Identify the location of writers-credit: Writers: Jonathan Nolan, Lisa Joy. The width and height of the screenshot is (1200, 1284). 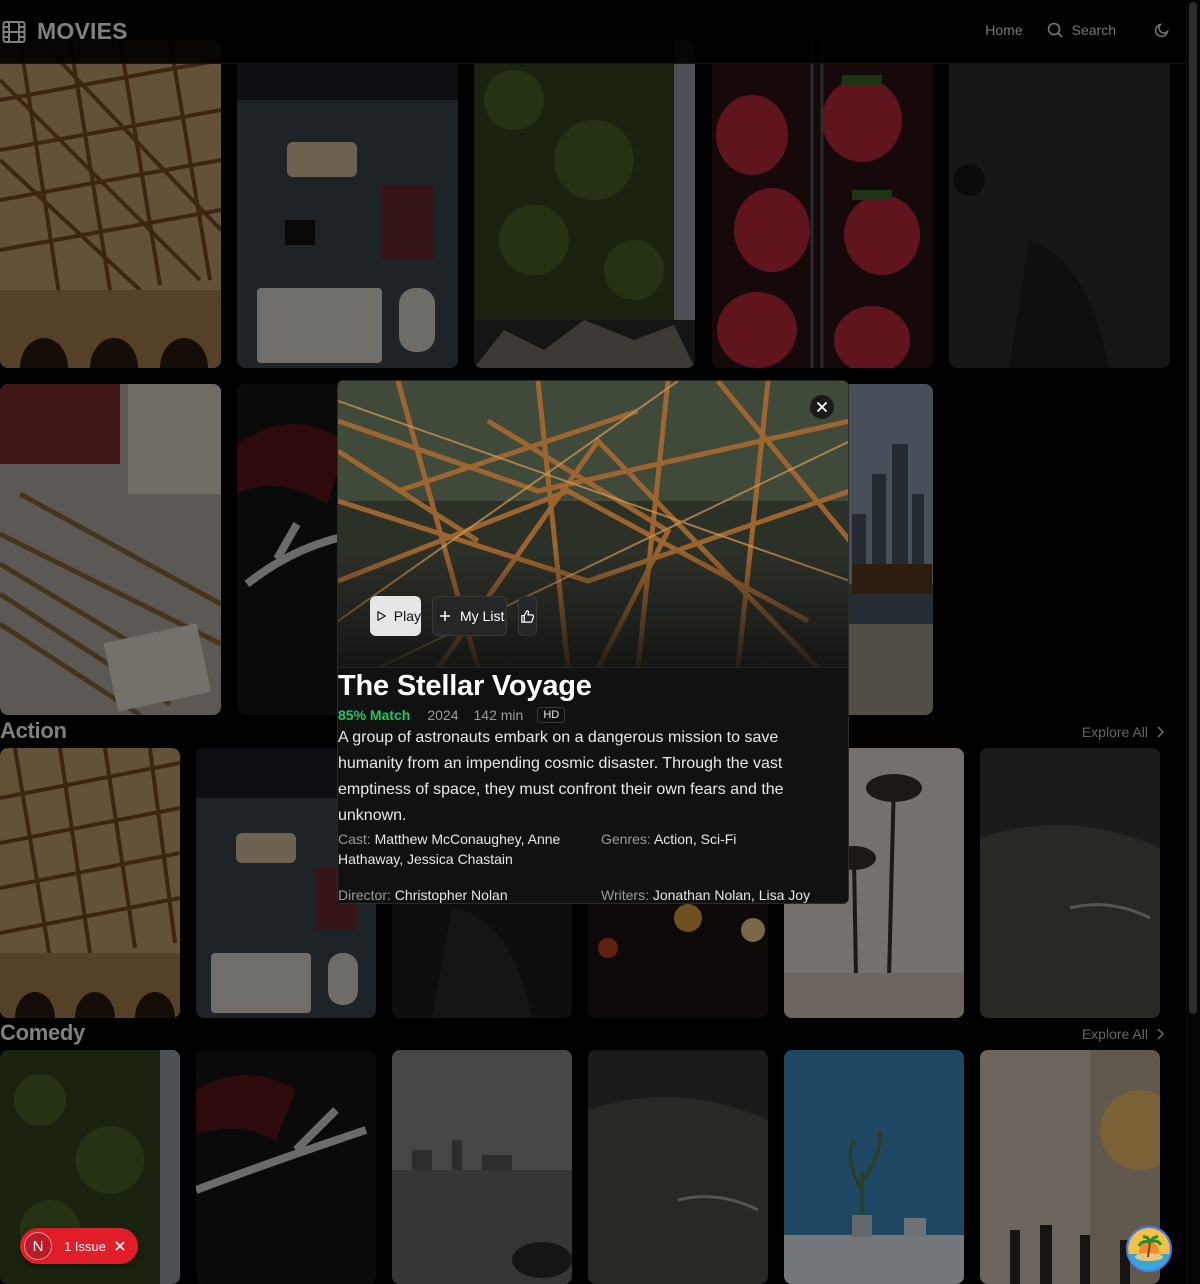
(723, 894).